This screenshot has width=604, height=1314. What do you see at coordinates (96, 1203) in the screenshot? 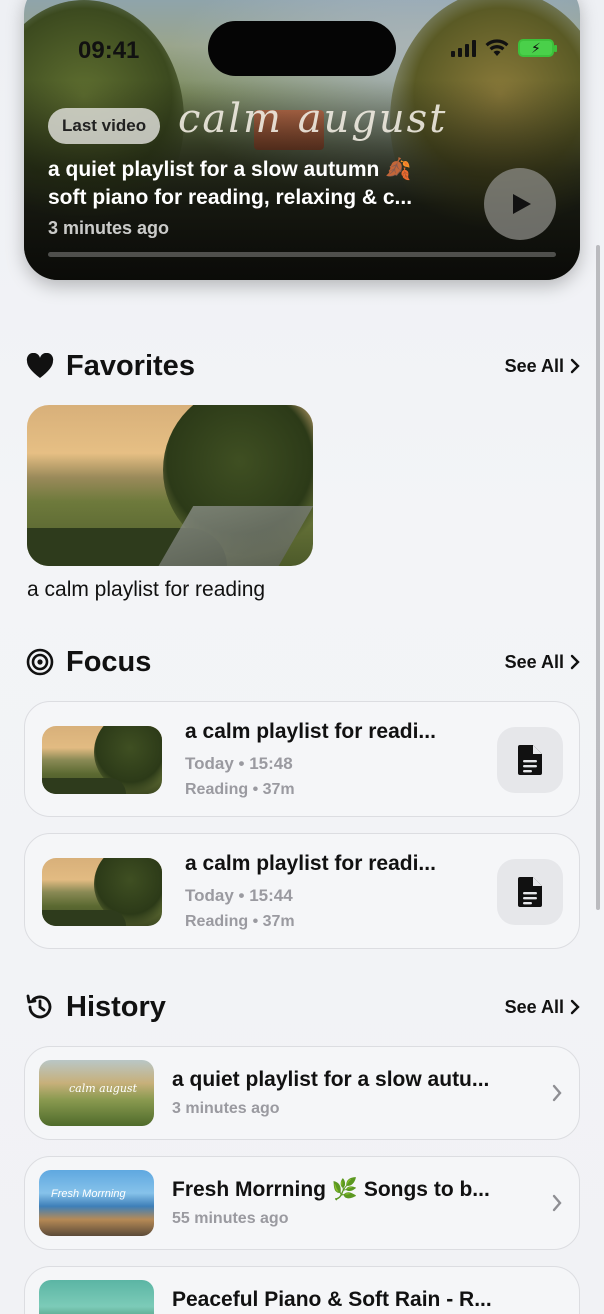
I see `history-item-thumbnail: Fresh Morrning` at bounding box center [96, 1203].